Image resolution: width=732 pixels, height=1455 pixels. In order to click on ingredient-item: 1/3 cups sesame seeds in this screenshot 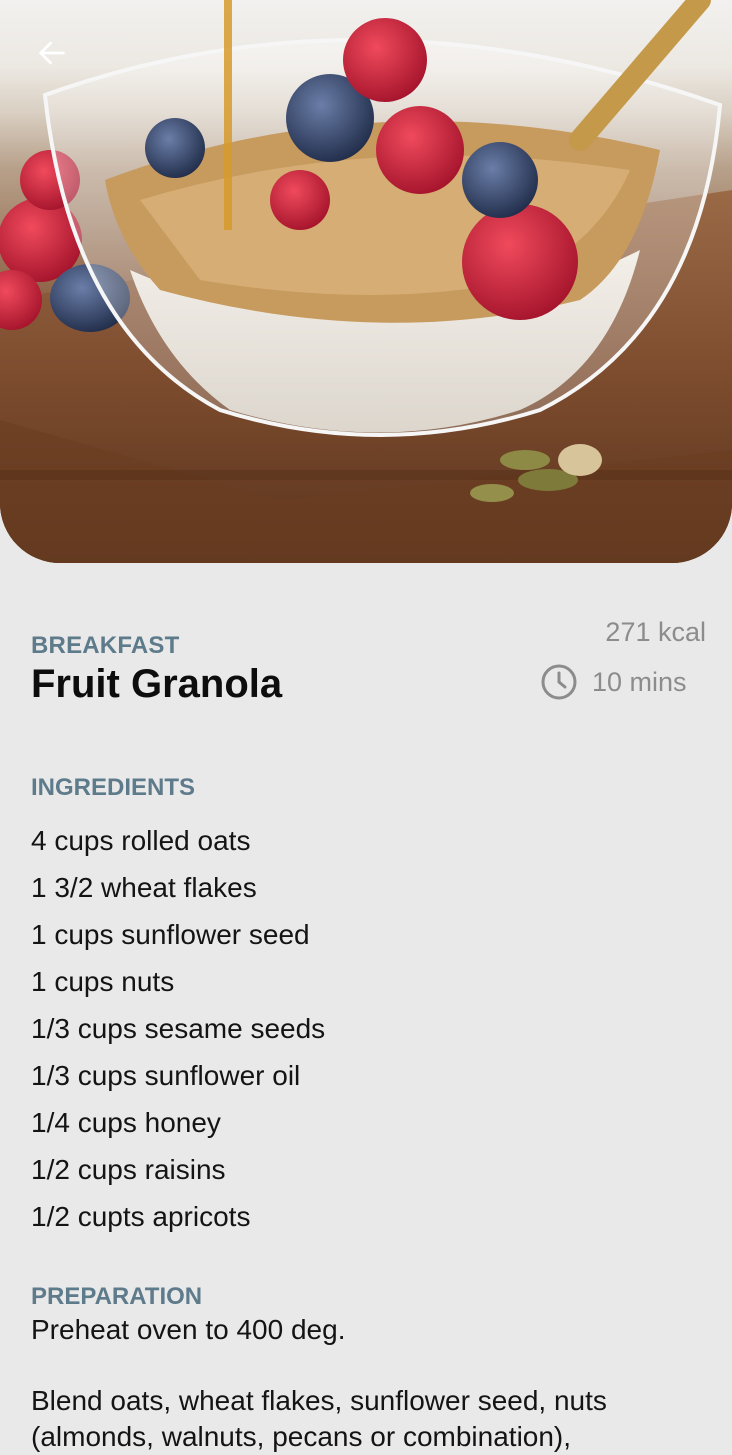, I will do `click(178, 1028)`.